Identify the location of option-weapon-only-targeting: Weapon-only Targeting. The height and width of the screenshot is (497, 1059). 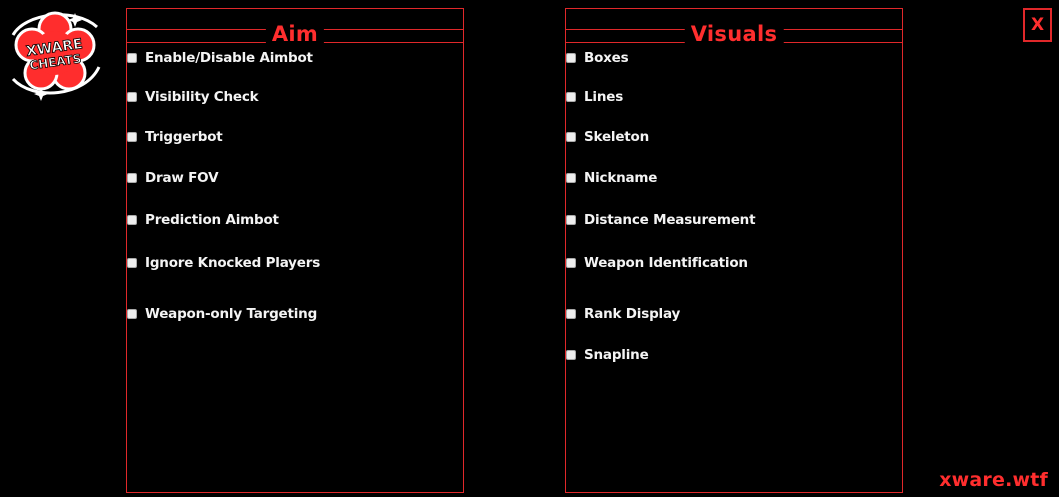
(222, 314).